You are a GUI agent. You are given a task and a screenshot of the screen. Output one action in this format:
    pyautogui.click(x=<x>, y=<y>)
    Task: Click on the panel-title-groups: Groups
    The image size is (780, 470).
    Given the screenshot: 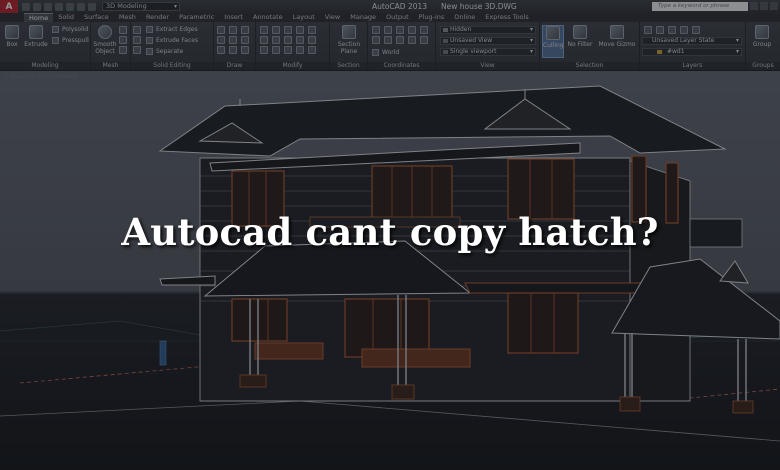 What is the action you would take?
    pyautogui.click(x=763, y=66)
    